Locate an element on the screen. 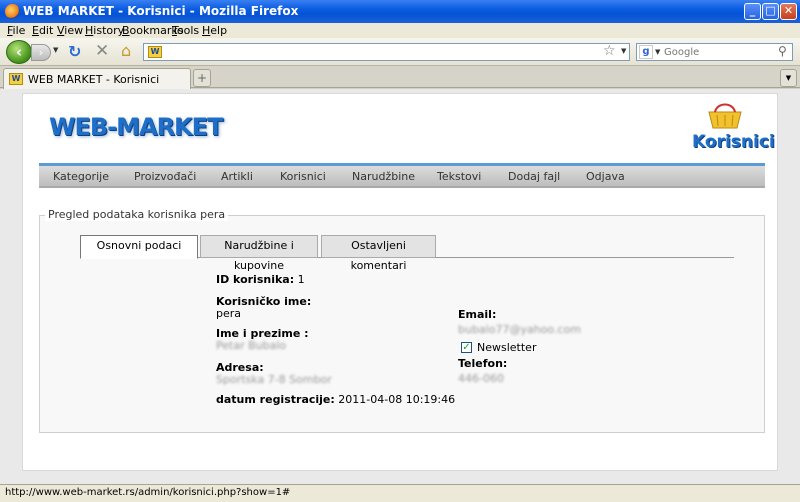 The width and height of the screenshot is (800, 502). basket-icon is located at coordinates (725, 116).